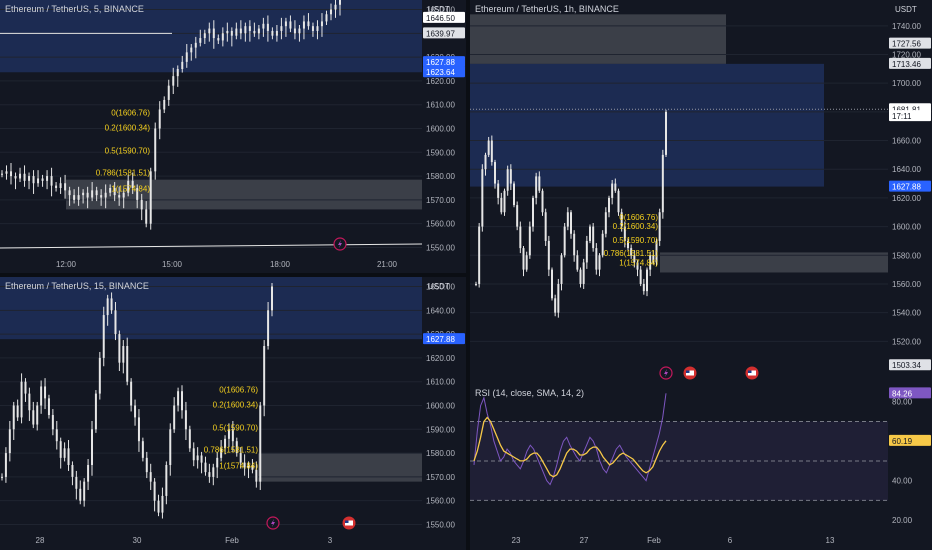 This screenshot has height=550, width=932. What do you see at coordinates (440, 33) in the screenshot?
I see `price-tag-label: 1639.97` at bounding box center [440, 33].